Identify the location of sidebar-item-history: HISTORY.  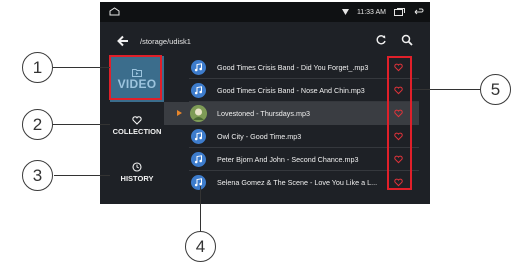
(137, 172).